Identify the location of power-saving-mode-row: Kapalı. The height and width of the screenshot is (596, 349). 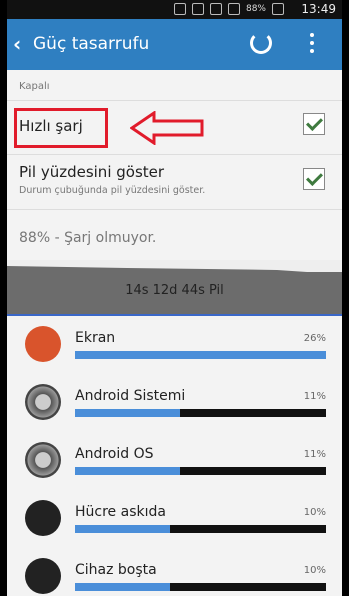
(174, 85).